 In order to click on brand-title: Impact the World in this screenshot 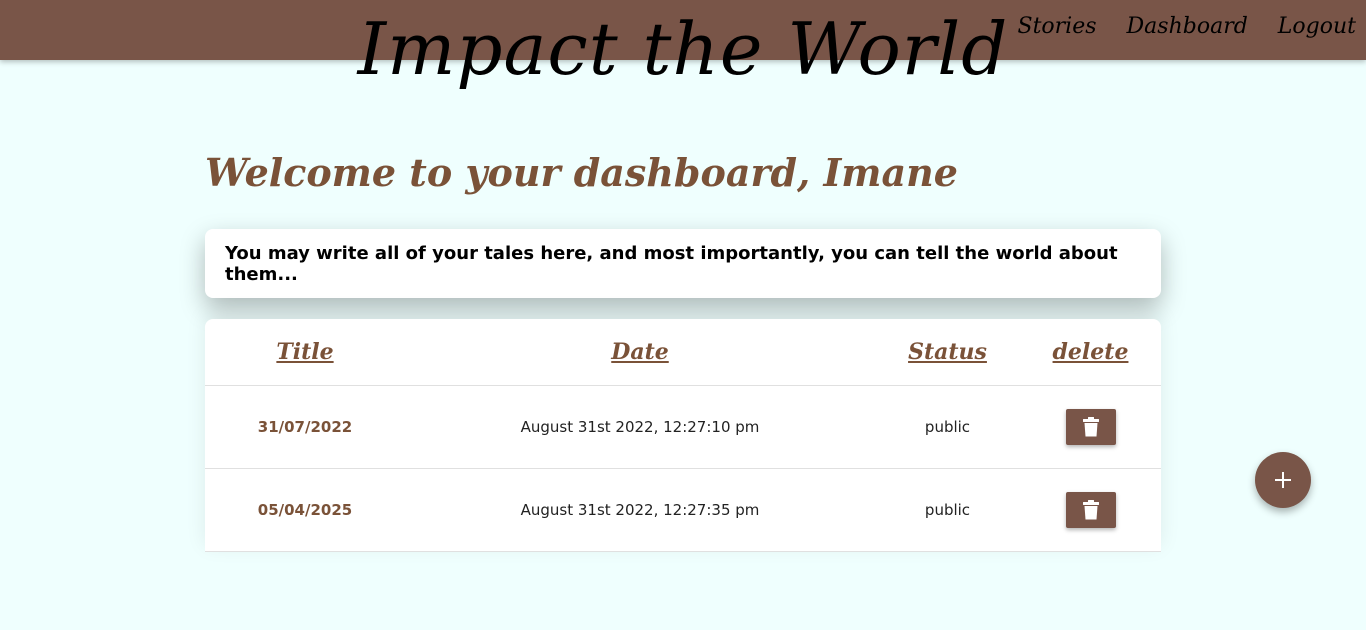, I will do `click(683, 49)`.